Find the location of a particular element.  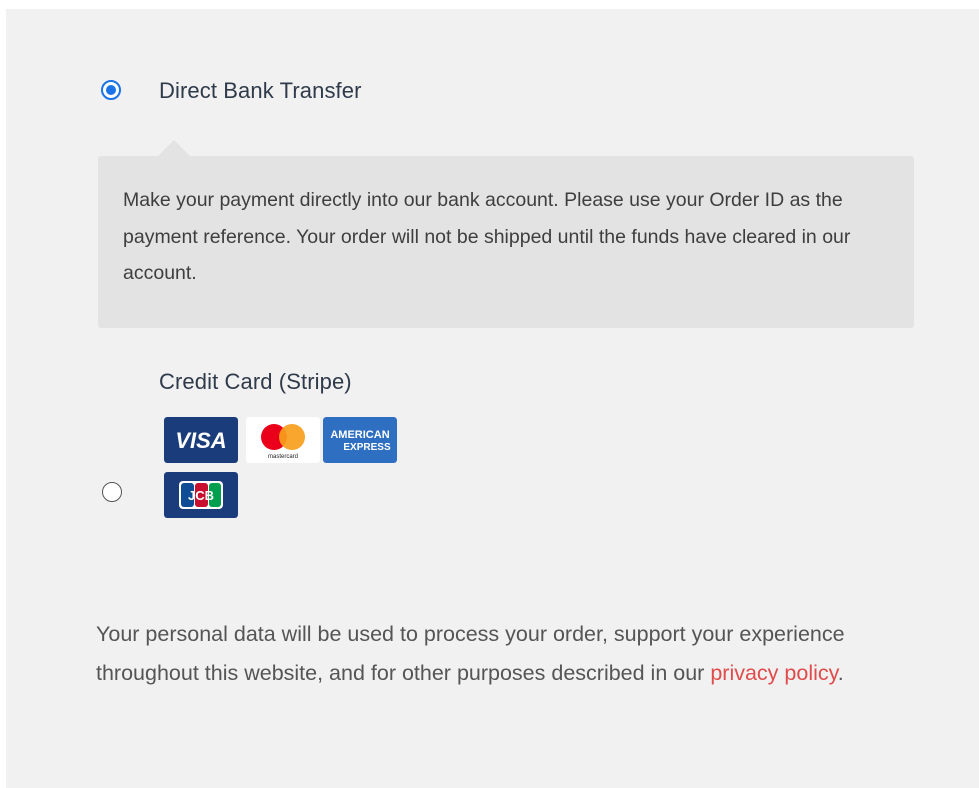

american-express-card-icon: AMERICAN EXPRESS is located at coordinates (360, 440).